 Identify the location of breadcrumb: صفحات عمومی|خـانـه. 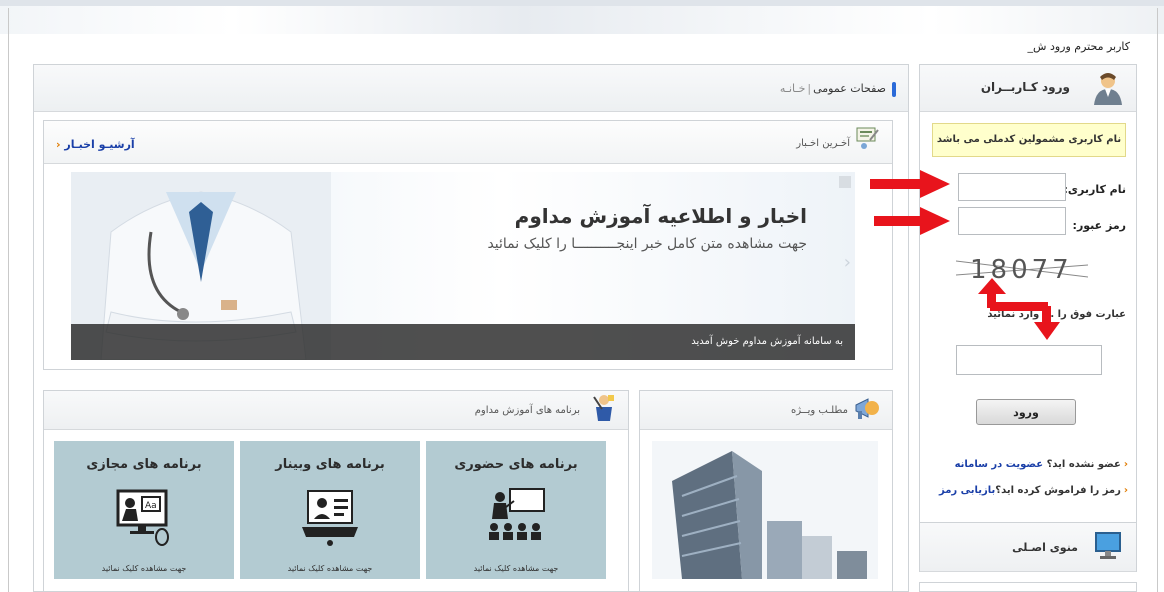
(833, 88).